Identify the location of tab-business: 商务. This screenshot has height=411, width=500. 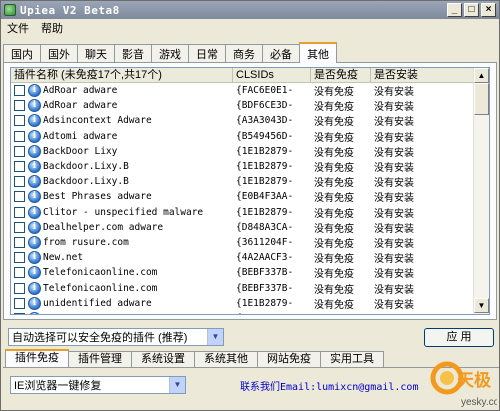
(244, 53).